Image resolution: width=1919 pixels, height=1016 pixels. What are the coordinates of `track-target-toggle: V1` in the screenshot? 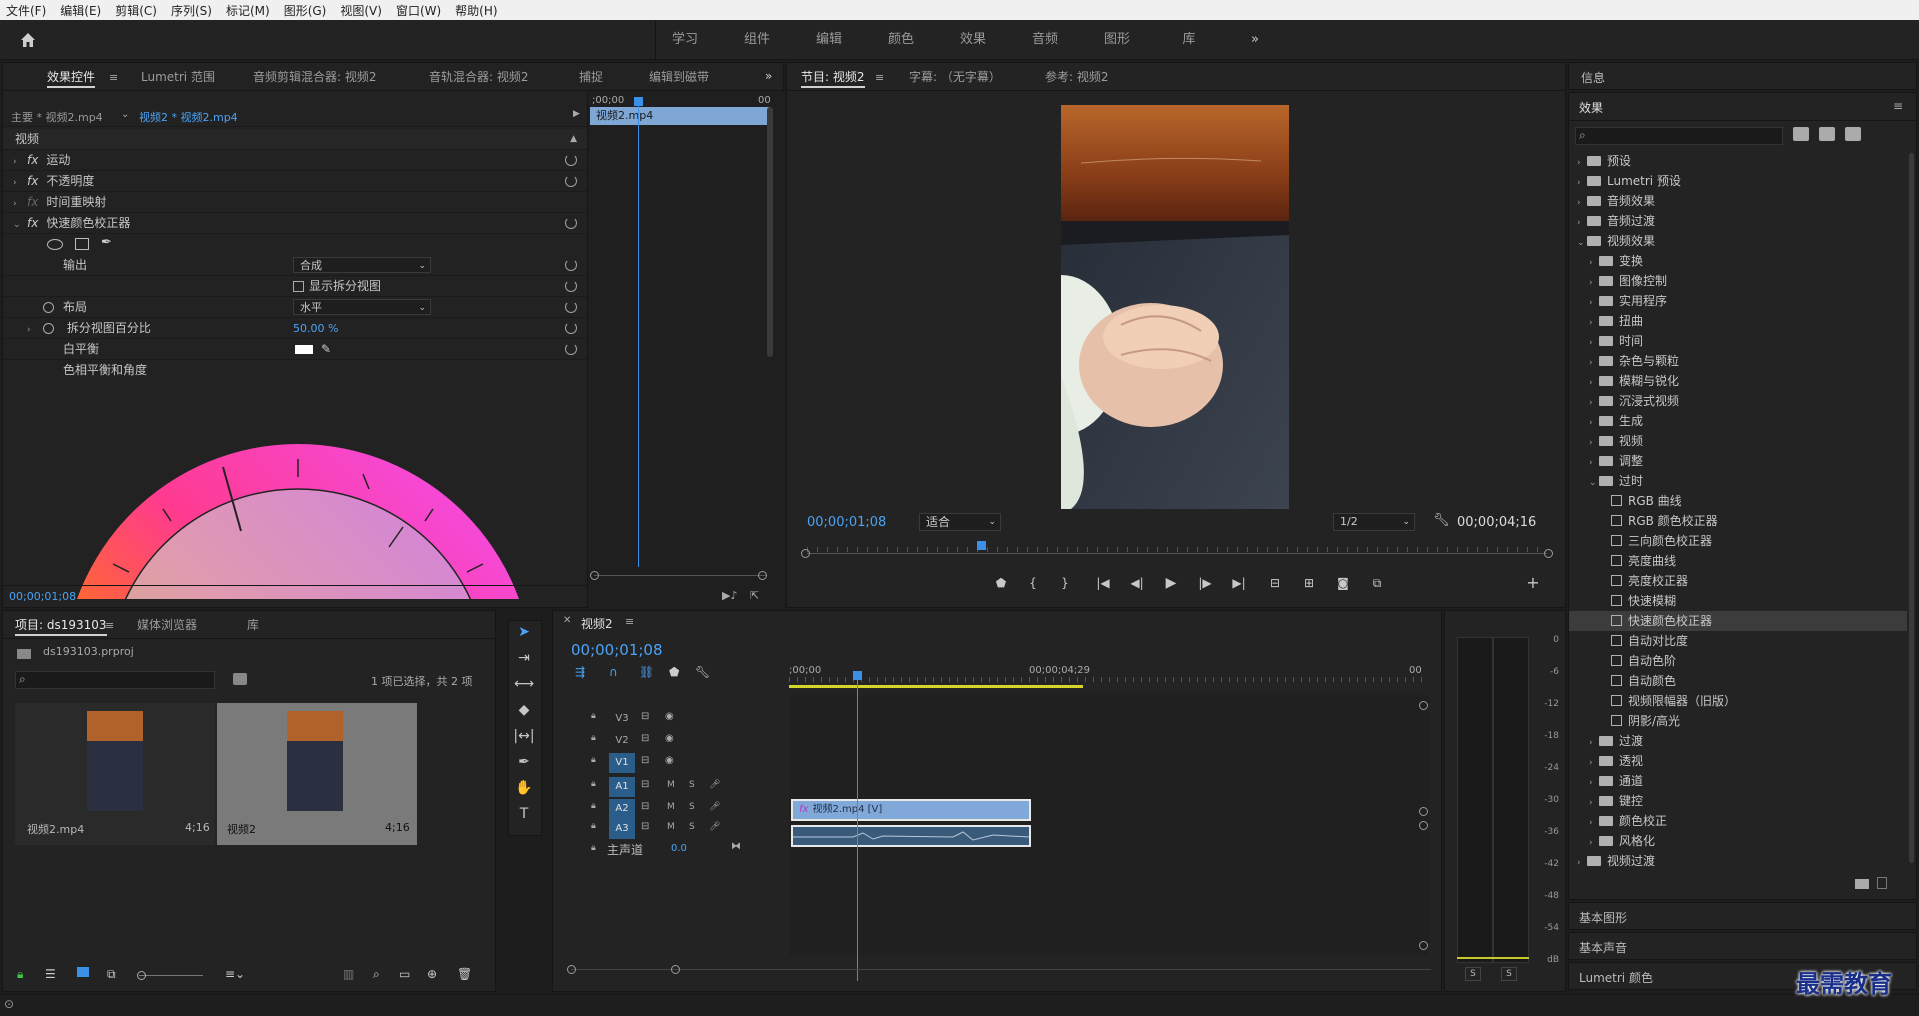 It's located at (622, 763).